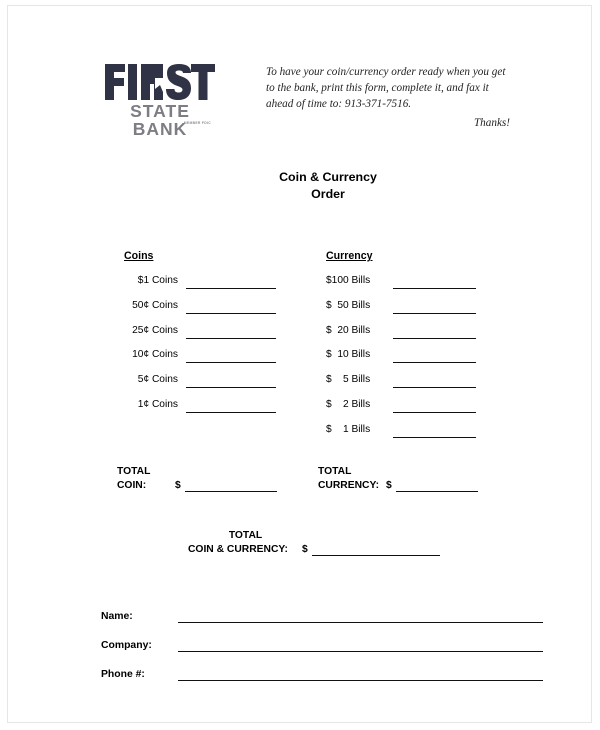 The width and height of the screenshot is (600, 730). I want to click on coins-row: 25¢ Coins, so click(201, 337).